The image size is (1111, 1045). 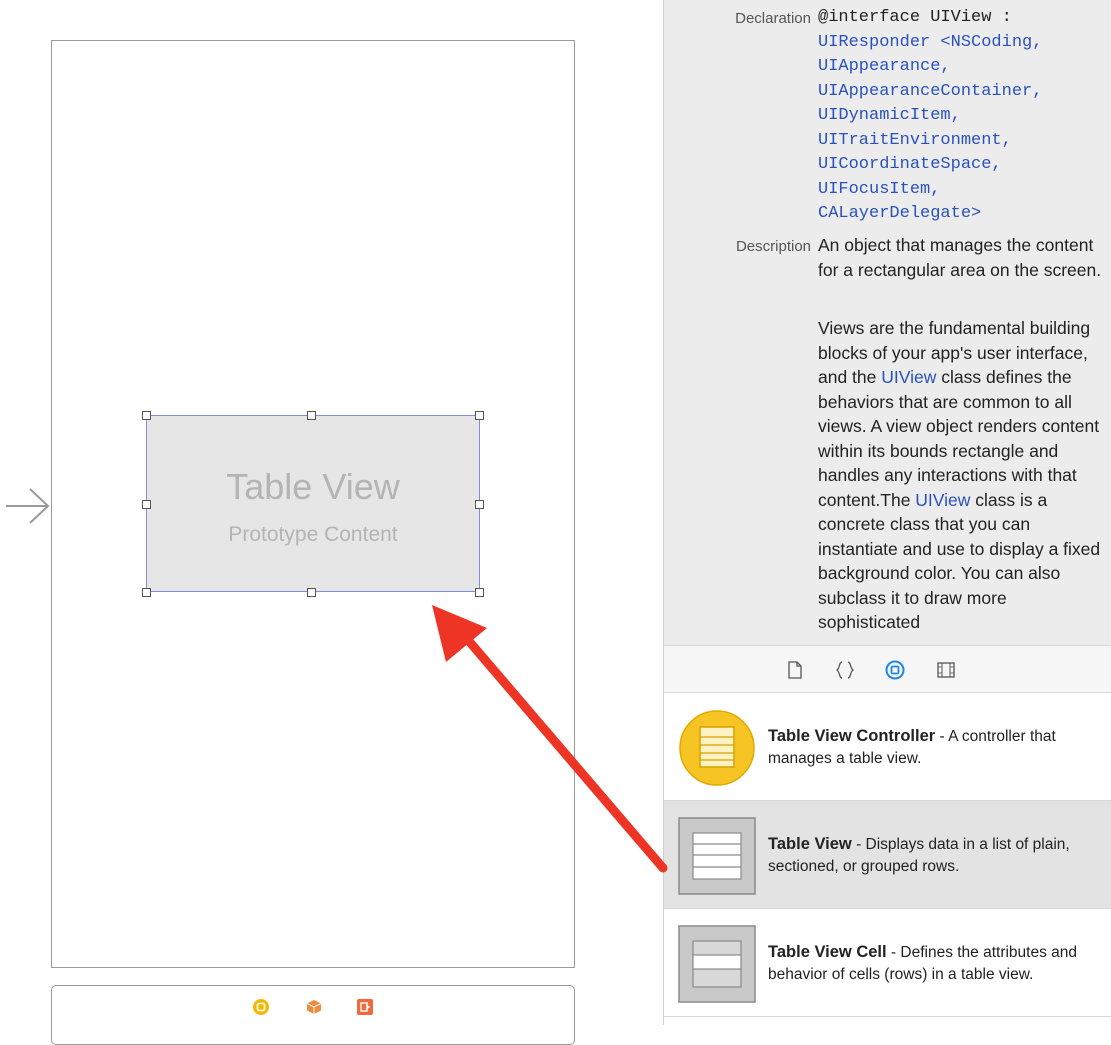 What do you see at coordinates (773, 18) in the screenshot?
I see `declaration-label: Declaration` at bounding box center [773, 18].